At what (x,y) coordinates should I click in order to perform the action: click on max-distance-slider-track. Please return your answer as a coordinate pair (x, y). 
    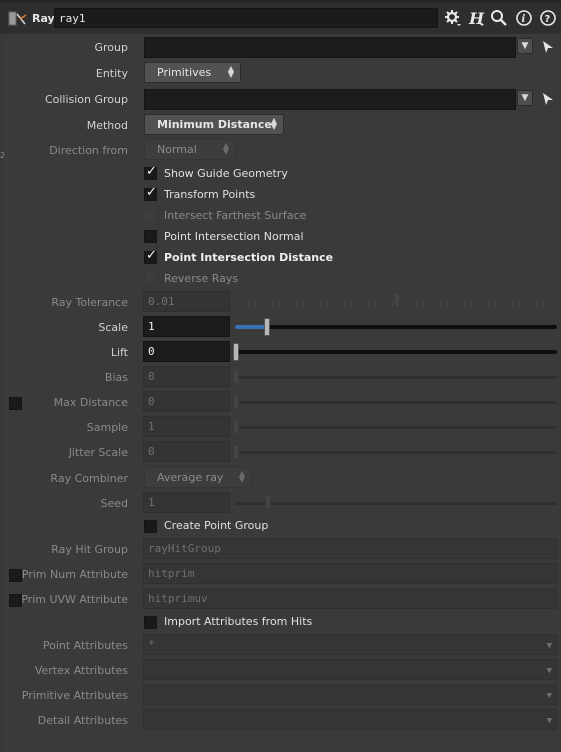
    Looking at the image, I should click on (396, 402).